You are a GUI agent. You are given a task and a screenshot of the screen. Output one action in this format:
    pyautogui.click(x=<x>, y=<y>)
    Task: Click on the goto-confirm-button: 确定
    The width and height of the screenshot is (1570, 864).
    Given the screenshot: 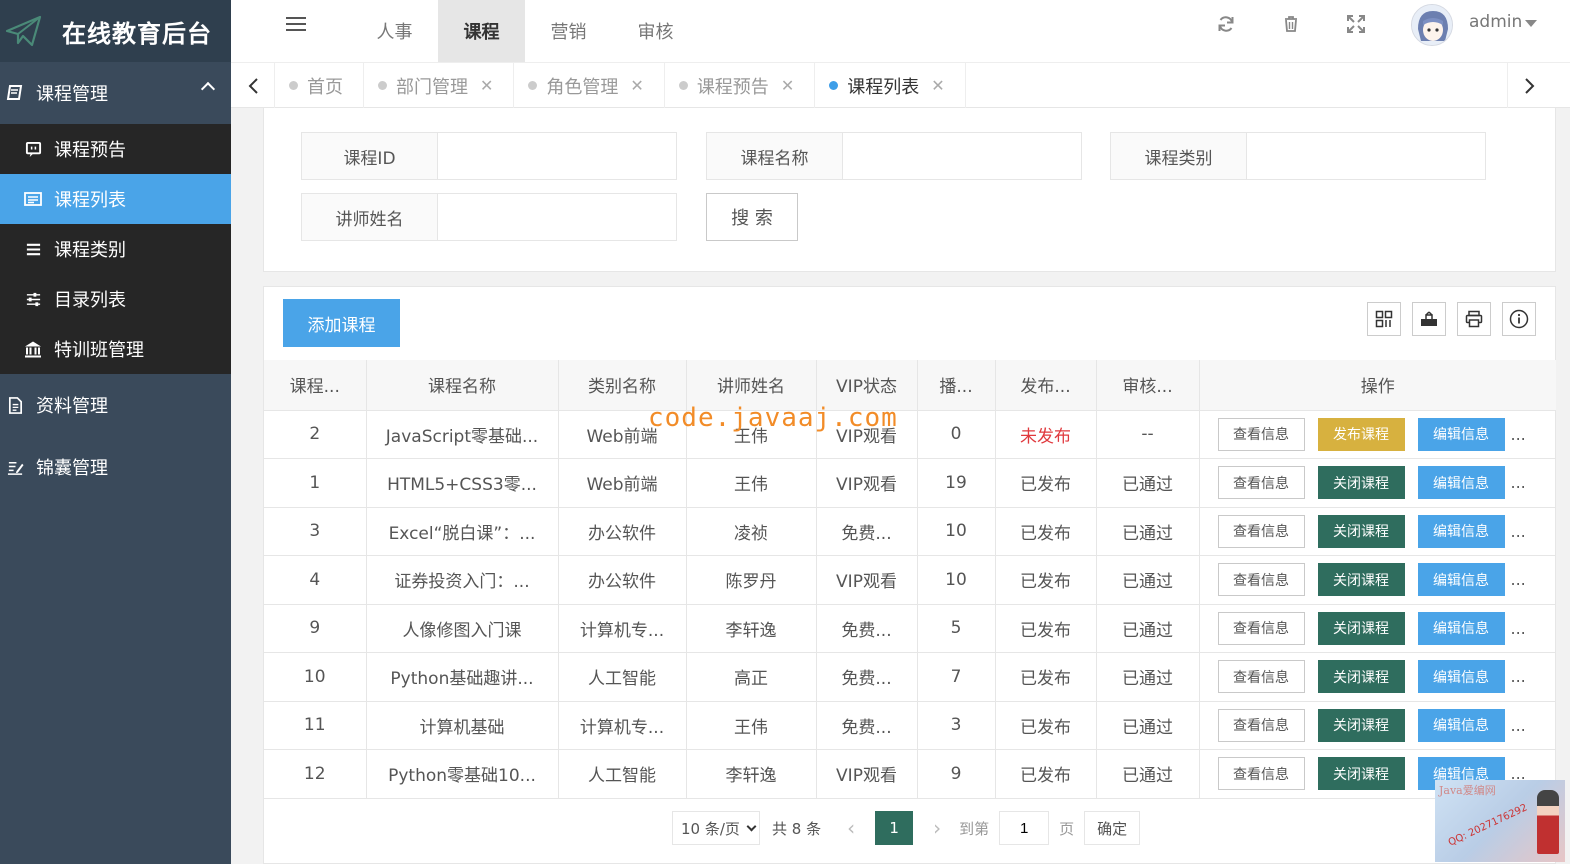 What is the action you would take?
    pyautogui.click(x=1112, y=828)
    